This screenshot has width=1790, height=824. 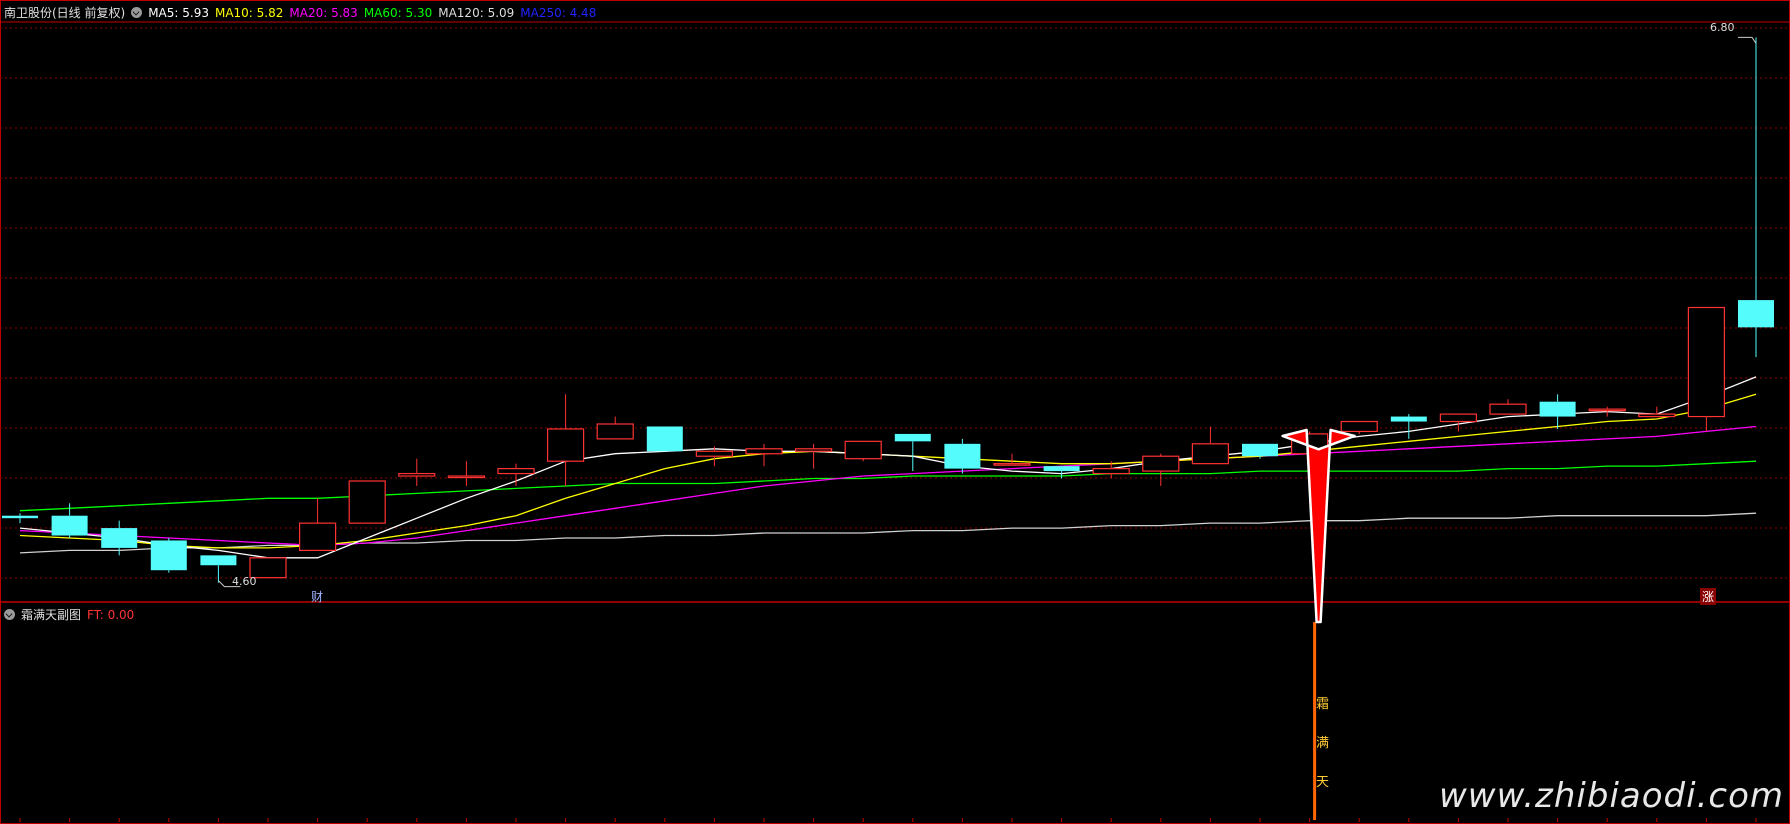 I want to click on high-price-label: 6.80, so click(x=1722, y=27).